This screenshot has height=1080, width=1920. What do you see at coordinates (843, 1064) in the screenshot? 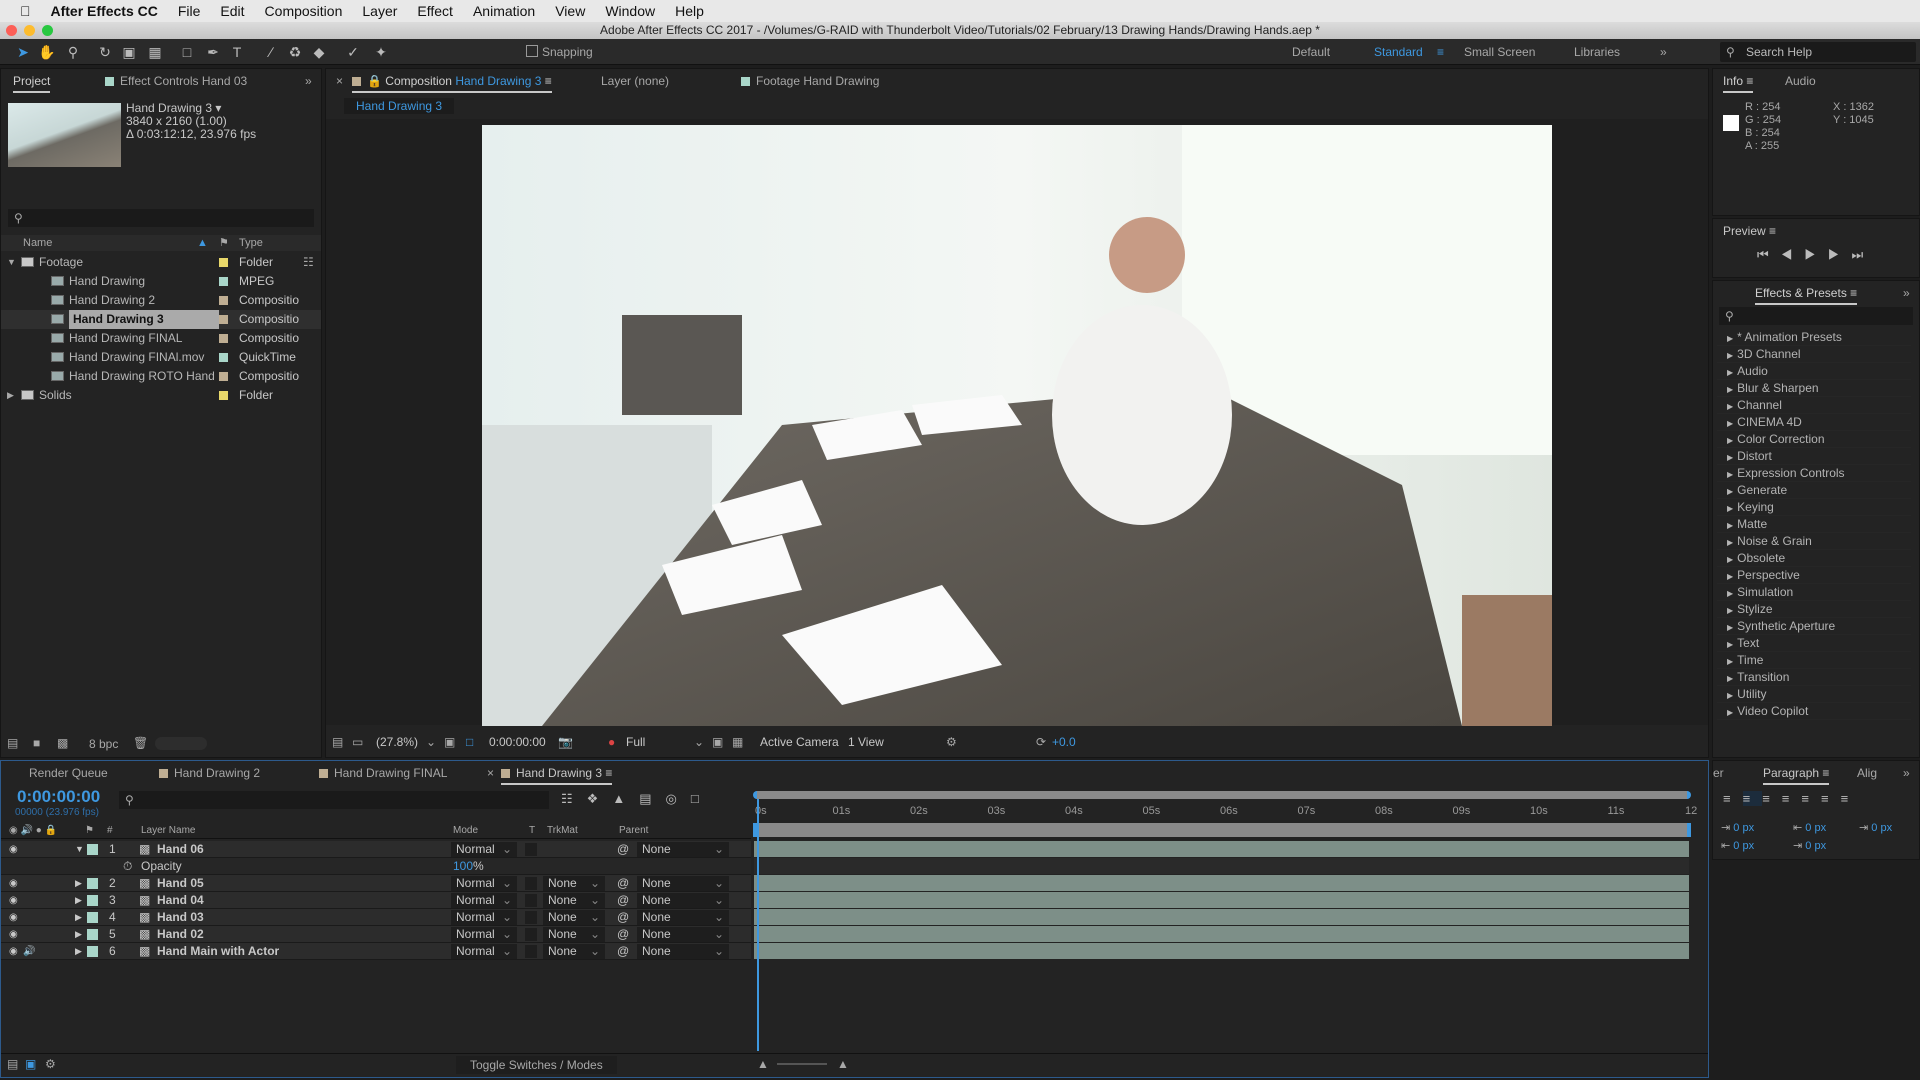
I see `zoom-in-icon: ▲` at bounding box center [843, 1064].